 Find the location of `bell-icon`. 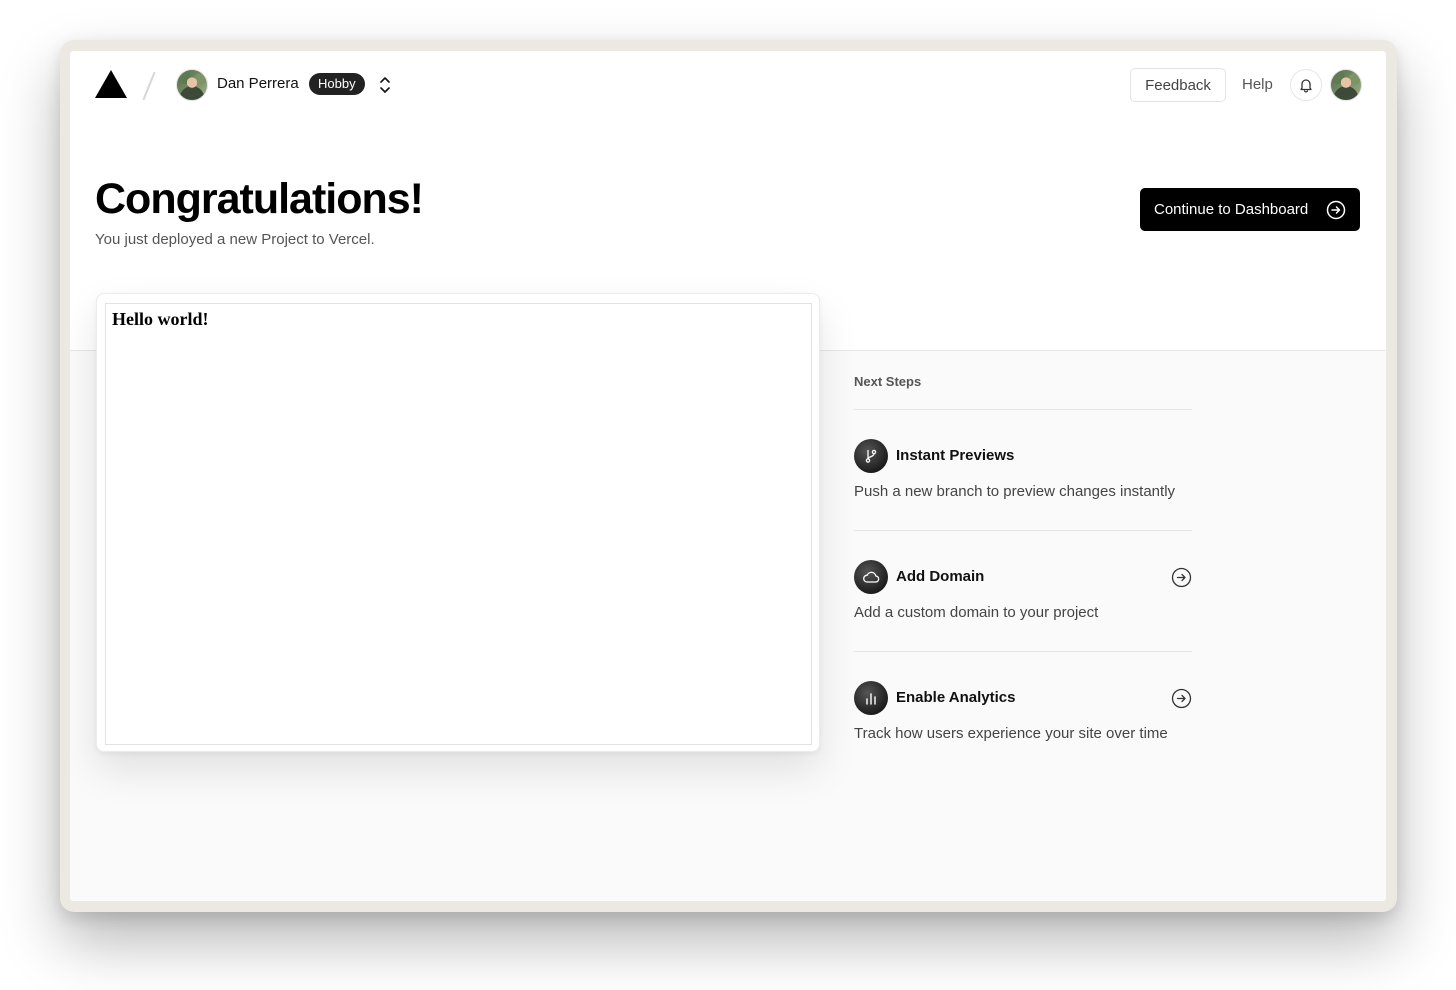

bell-icon is located at coordinates (1306, 86).